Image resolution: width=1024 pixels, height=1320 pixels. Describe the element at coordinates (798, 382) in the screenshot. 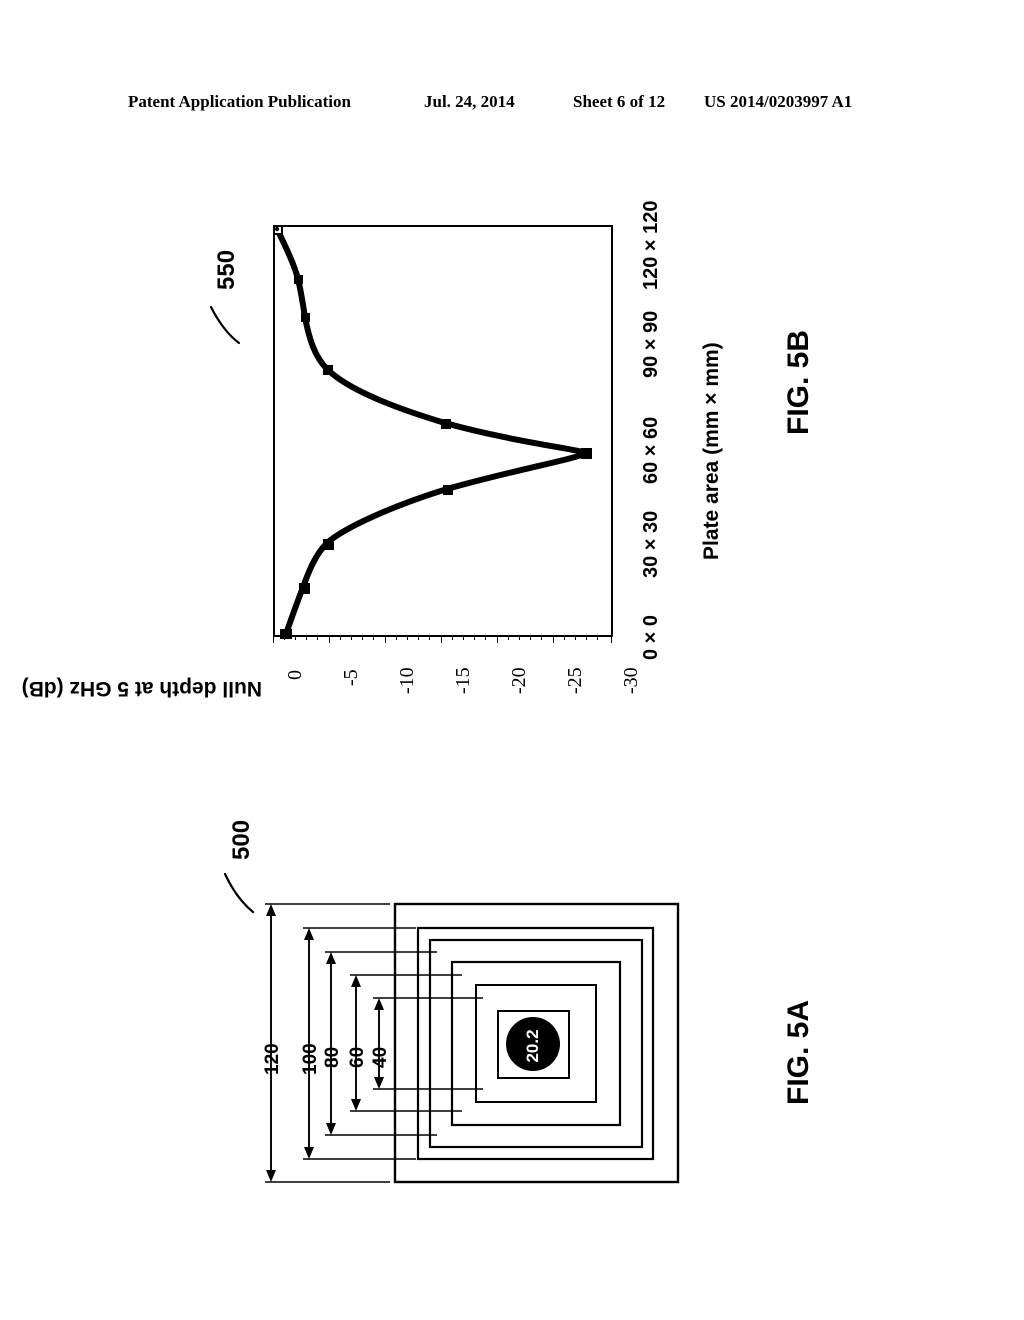

I see `figure-5b-caption: FIG. 5B` at that location.